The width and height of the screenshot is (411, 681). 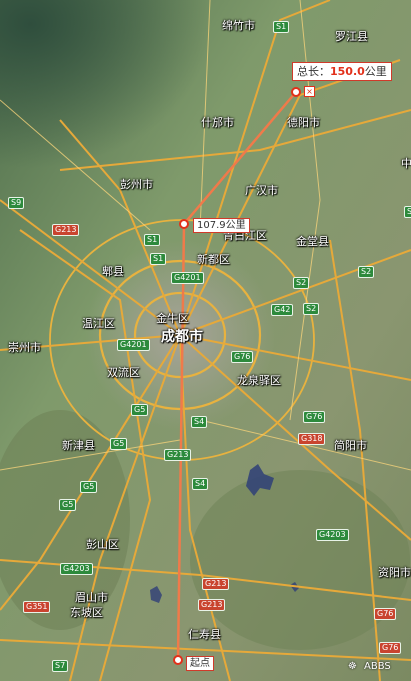 I want to click on g42-shield: G42, so click(x=282, y=310).